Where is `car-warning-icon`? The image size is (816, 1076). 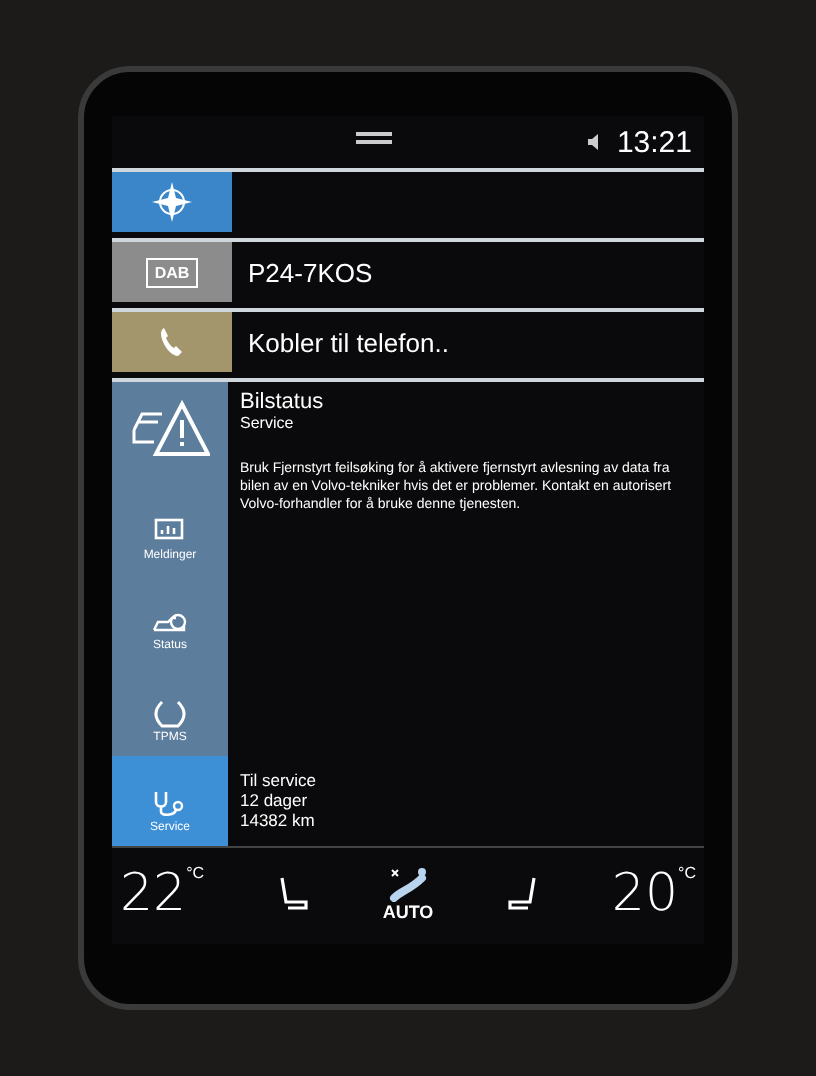 car-warning-icon is located at coordinates (170, 428).